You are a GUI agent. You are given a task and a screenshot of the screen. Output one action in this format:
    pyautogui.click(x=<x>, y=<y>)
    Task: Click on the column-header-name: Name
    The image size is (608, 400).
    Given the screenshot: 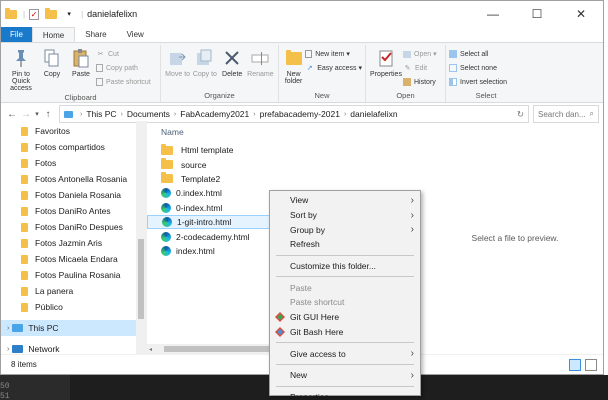 What is the action you would take?
    pyautogui.click(x=242, y=132)
    